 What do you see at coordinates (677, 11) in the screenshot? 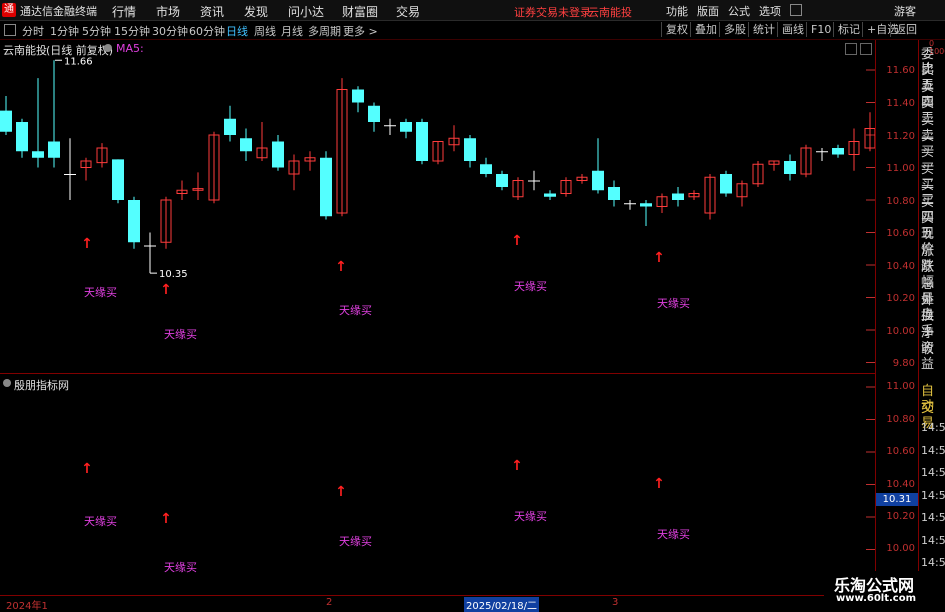
I see `menu-item-gongneng: 功能` at bounding box center [677, 11].